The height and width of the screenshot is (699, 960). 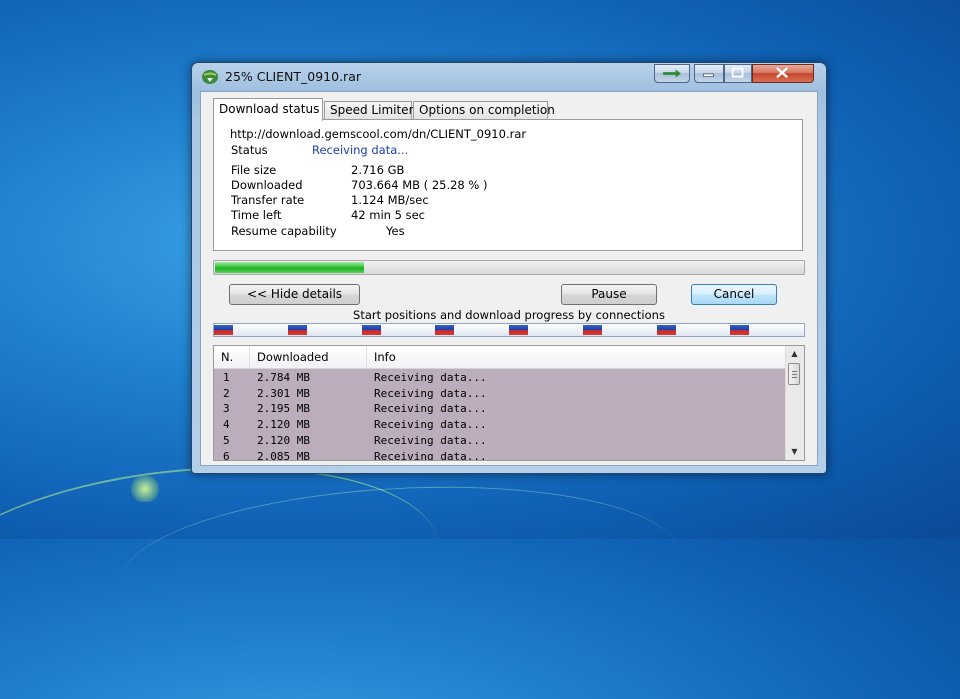 I want to click on time-left-label: Time left, so click(x=256, y=215).